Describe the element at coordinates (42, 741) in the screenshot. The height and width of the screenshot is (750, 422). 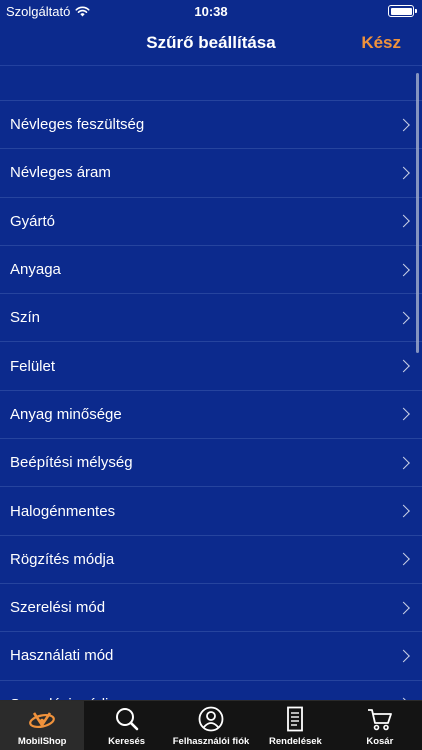
I see `tab-label: MobilShop` at that location.